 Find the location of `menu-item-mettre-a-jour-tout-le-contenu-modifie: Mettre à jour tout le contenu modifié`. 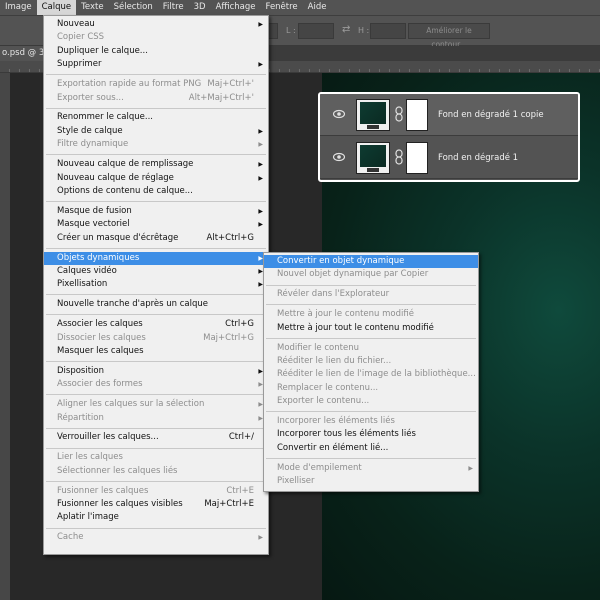

menu-item-mettre-a-jour-tout-le-contenu-modifie: Mettre à jour tout le contenu modifié is located at coordinates (371, 328).